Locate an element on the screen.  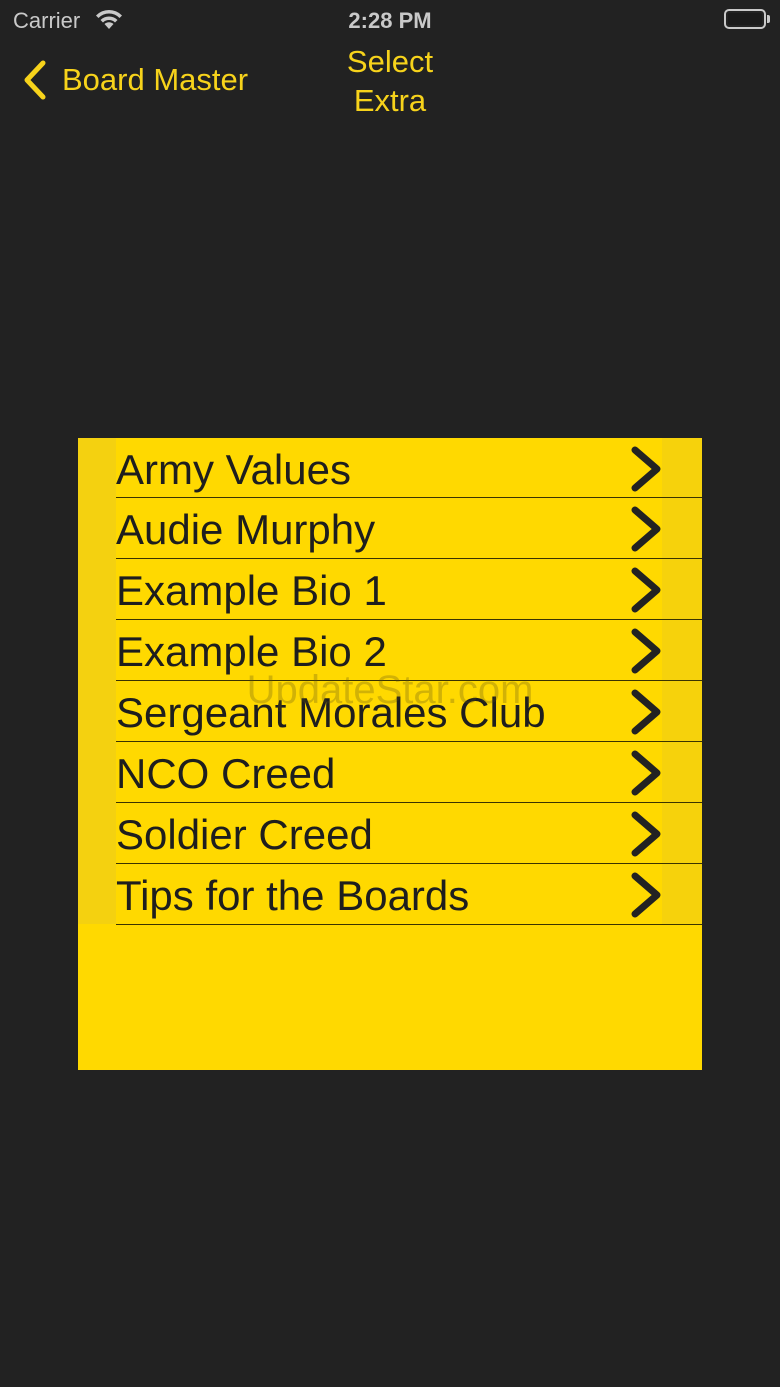
back-button: Board Master is located at coordinates (135, 80).